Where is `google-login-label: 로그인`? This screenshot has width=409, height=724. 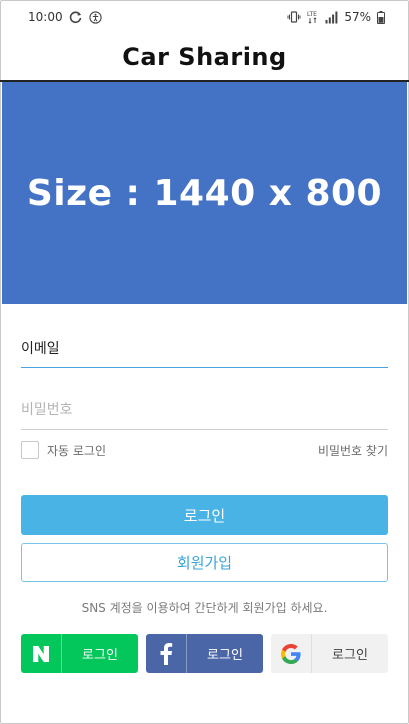 google-login-label: 로그인 is located at coordinates (350, 655).